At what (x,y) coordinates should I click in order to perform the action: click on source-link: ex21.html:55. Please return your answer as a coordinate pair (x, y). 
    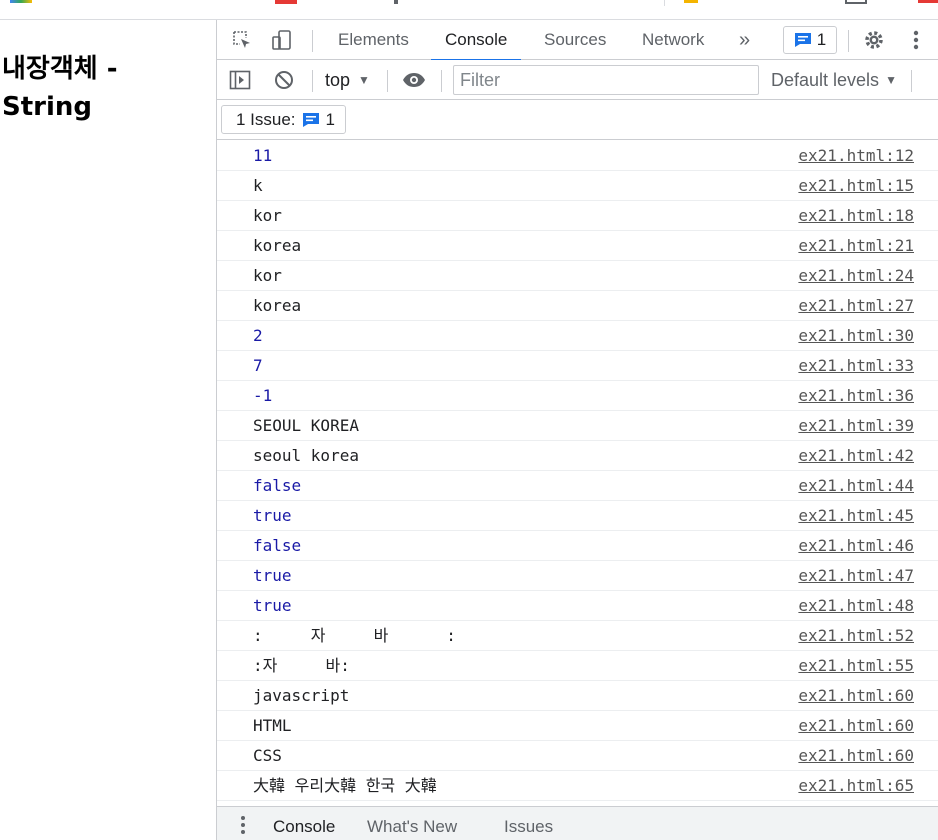
    Looking at the image, I should click on (856, 666).